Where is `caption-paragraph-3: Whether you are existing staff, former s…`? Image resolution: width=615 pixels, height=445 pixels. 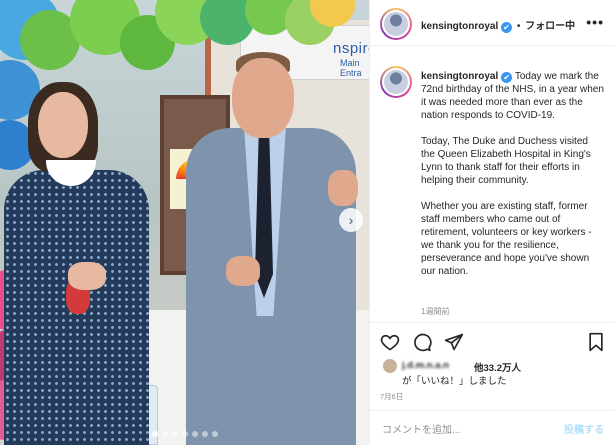
caption-paragraph-3: Whether you are existing staff, former s… is located at coordinates (506, 239).